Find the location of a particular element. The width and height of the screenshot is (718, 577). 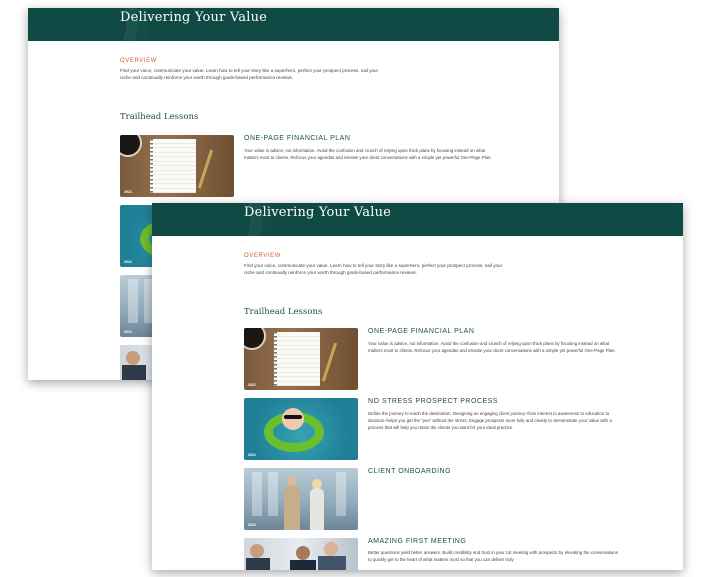

lesson-title: AMAZING FIRST MEETING is located at coordinates (417, 541).